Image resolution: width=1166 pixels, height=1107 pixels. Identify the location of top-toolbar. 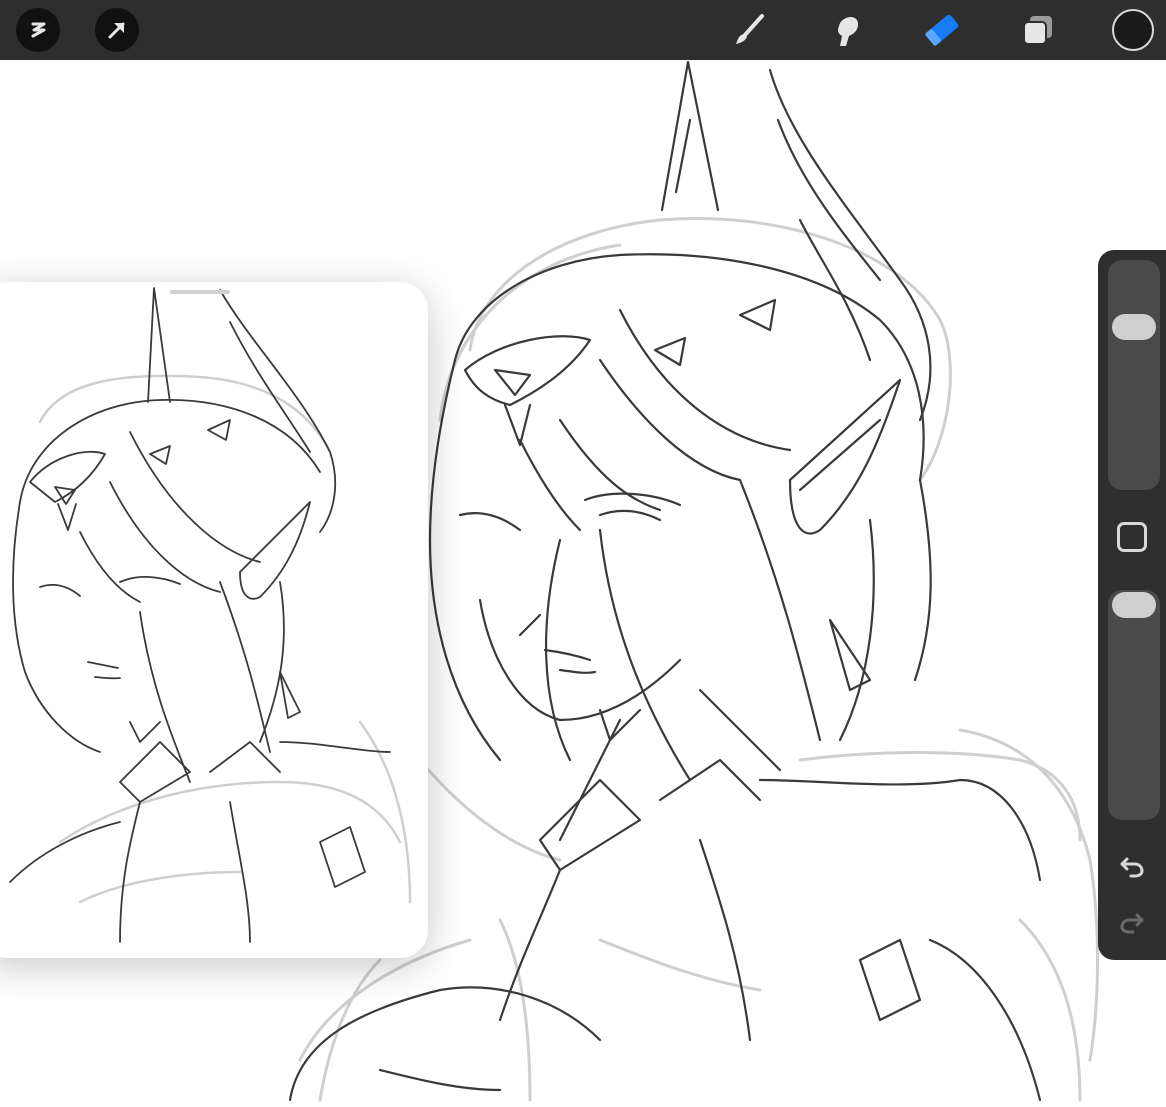
(583, 30).